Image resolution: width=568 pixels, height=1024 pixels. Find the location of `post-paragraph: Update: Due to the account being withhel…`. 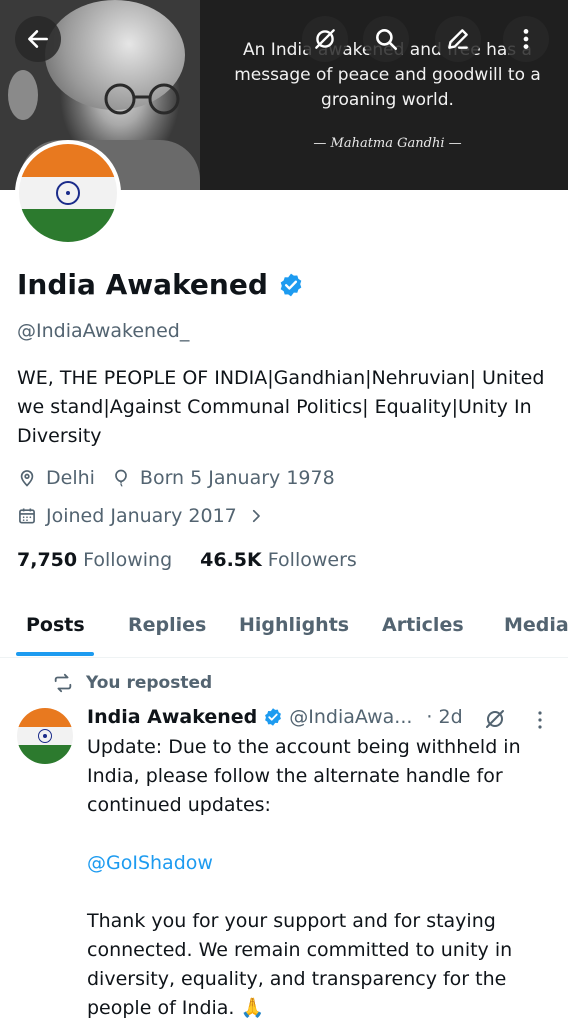

post-paragraph: Update: Due to the account being withhel… is located at coordinates (304, 776).